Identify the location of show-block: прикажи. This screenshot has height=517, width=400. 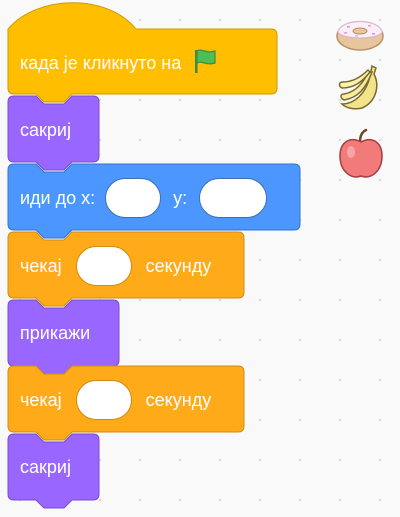
(63, 337).